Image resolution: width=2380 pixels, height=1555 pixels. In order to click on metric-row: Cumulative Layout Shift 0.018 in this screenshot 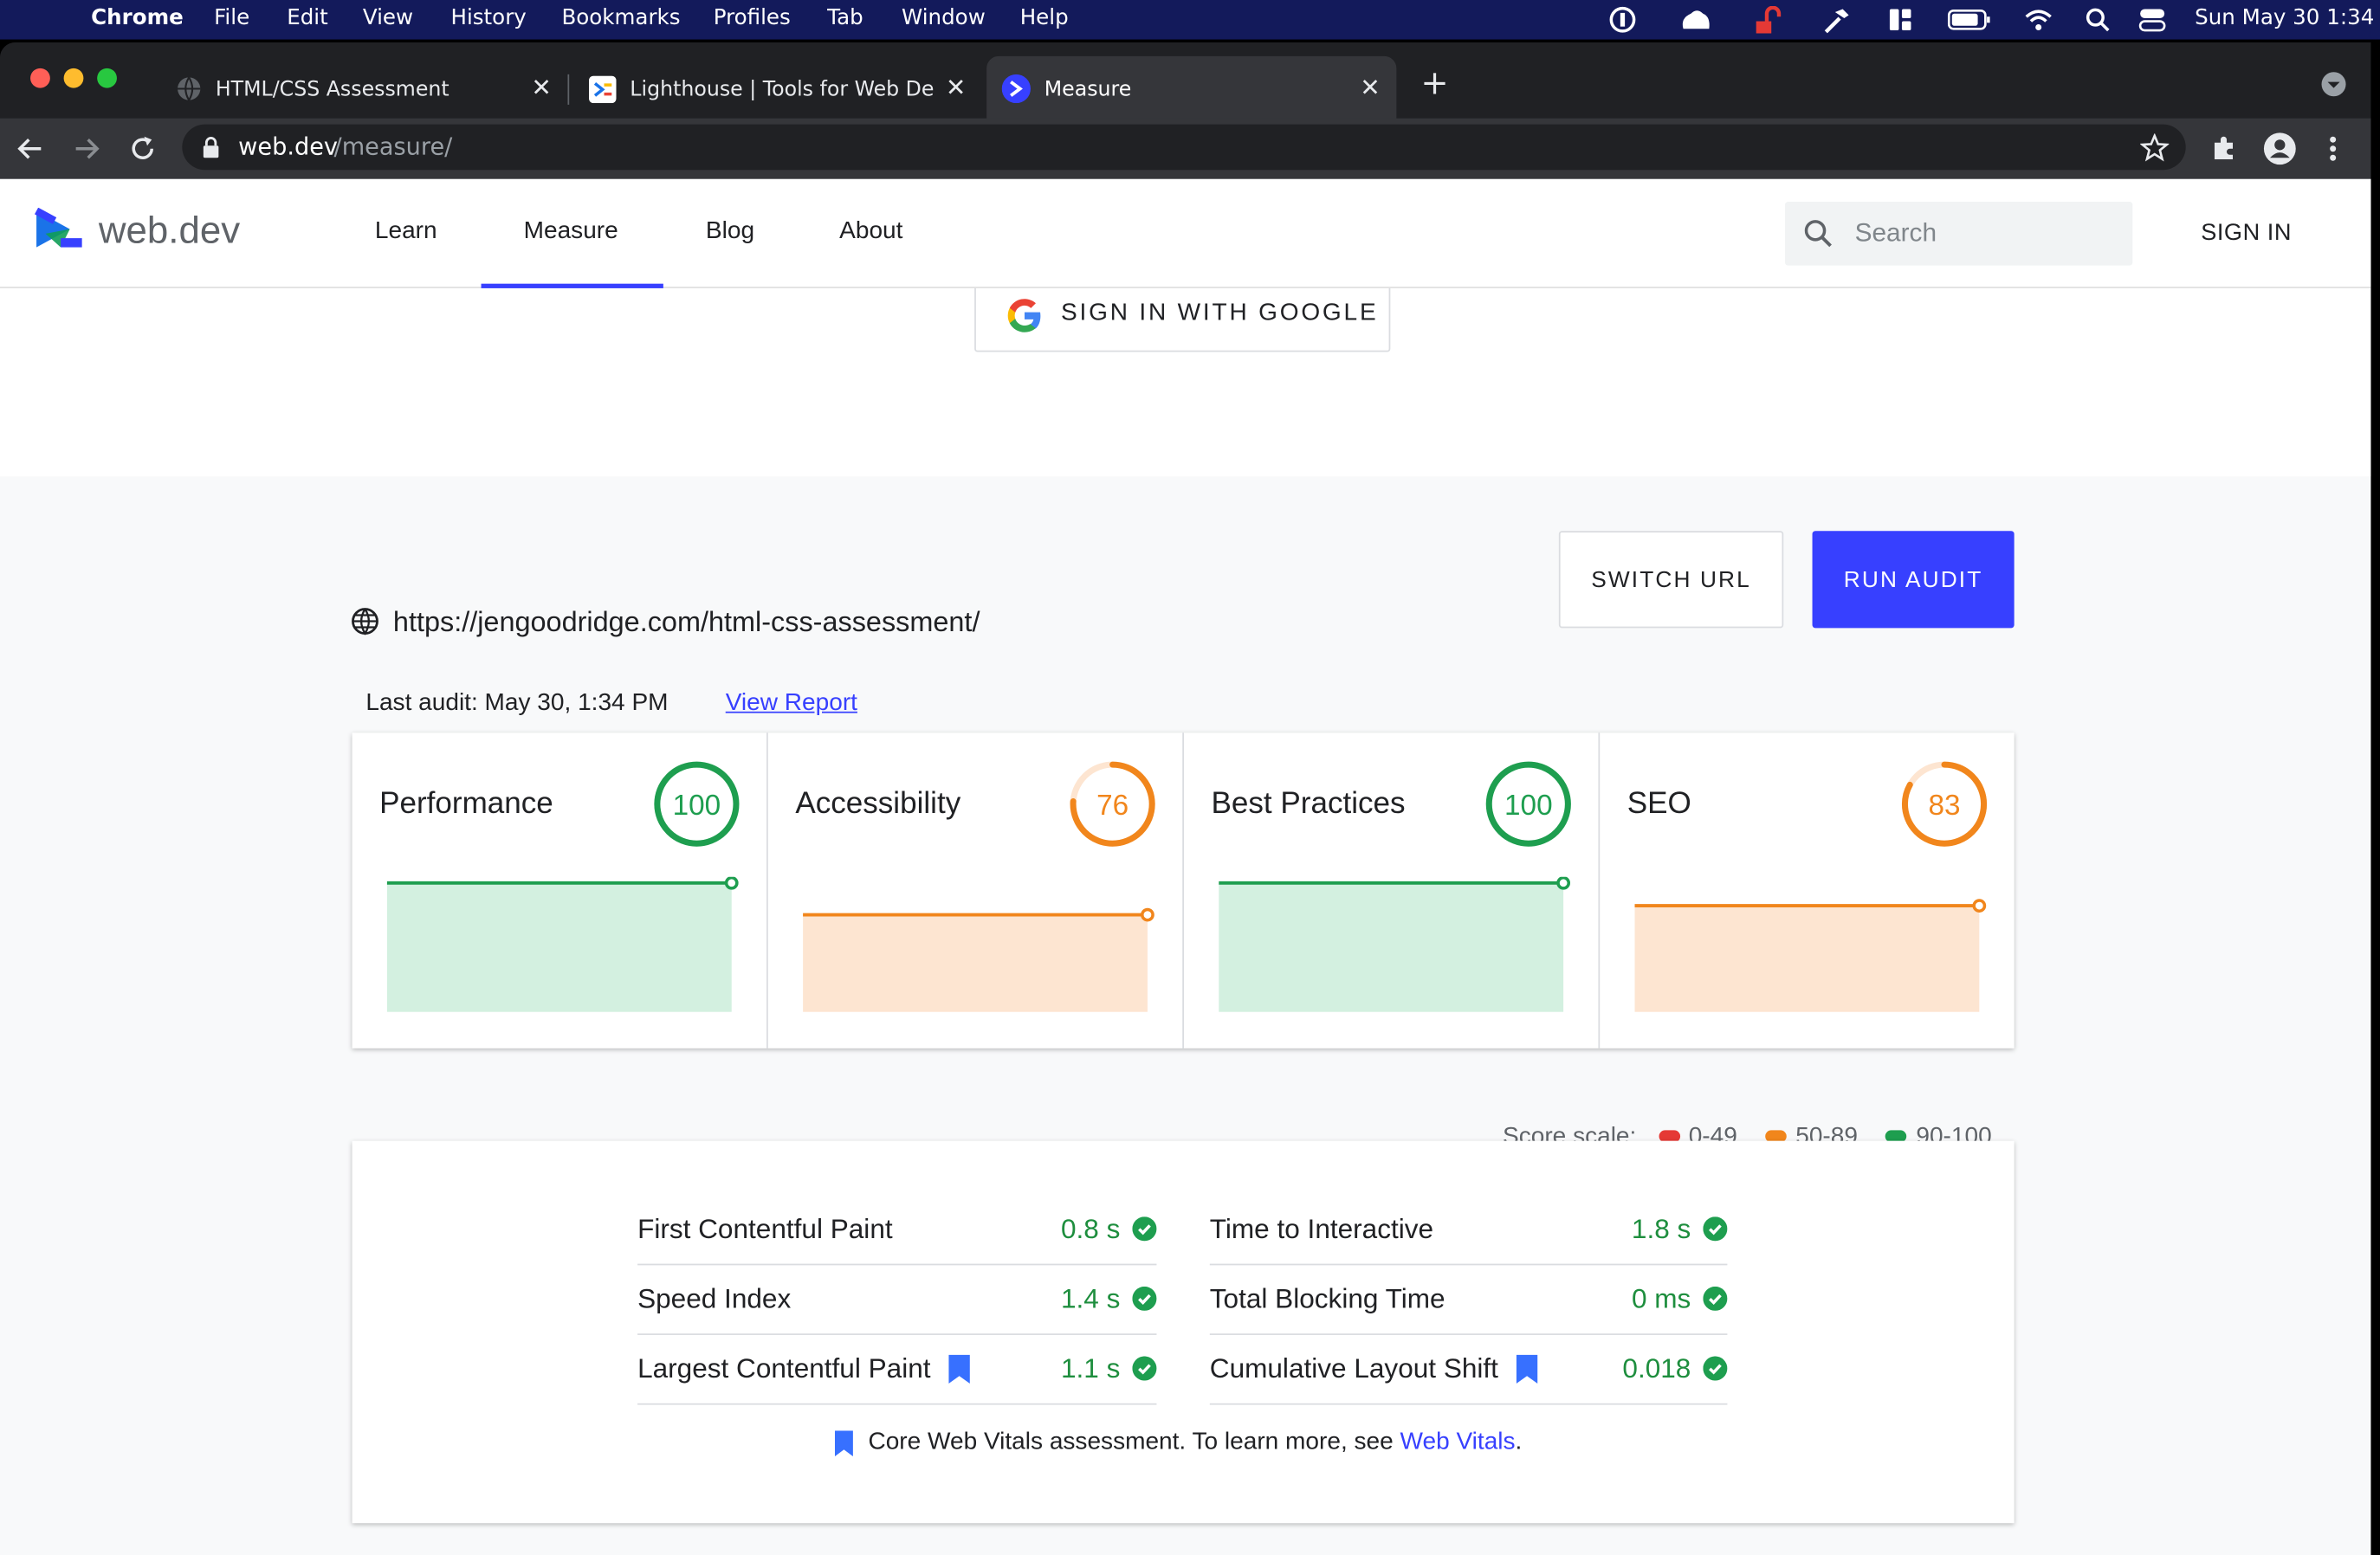, I will do `click(1468, 1370)`.